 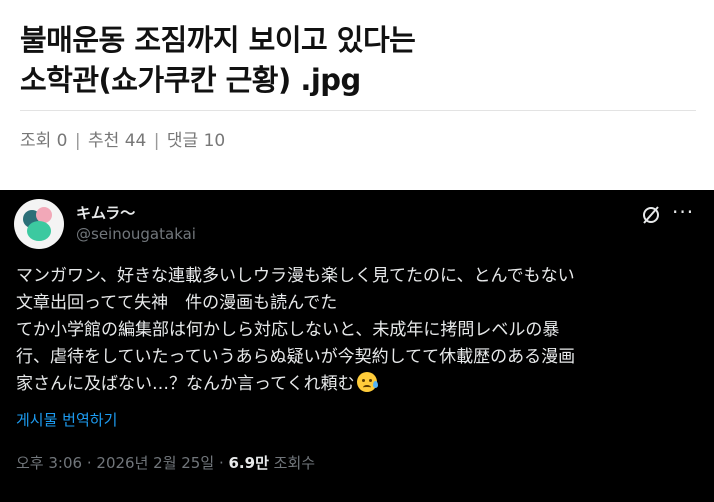 What do you see at coordinates (49, 463) in the screenshot?
I see `tweet-time: 오후 3:06` at bounding box center [49, 463].